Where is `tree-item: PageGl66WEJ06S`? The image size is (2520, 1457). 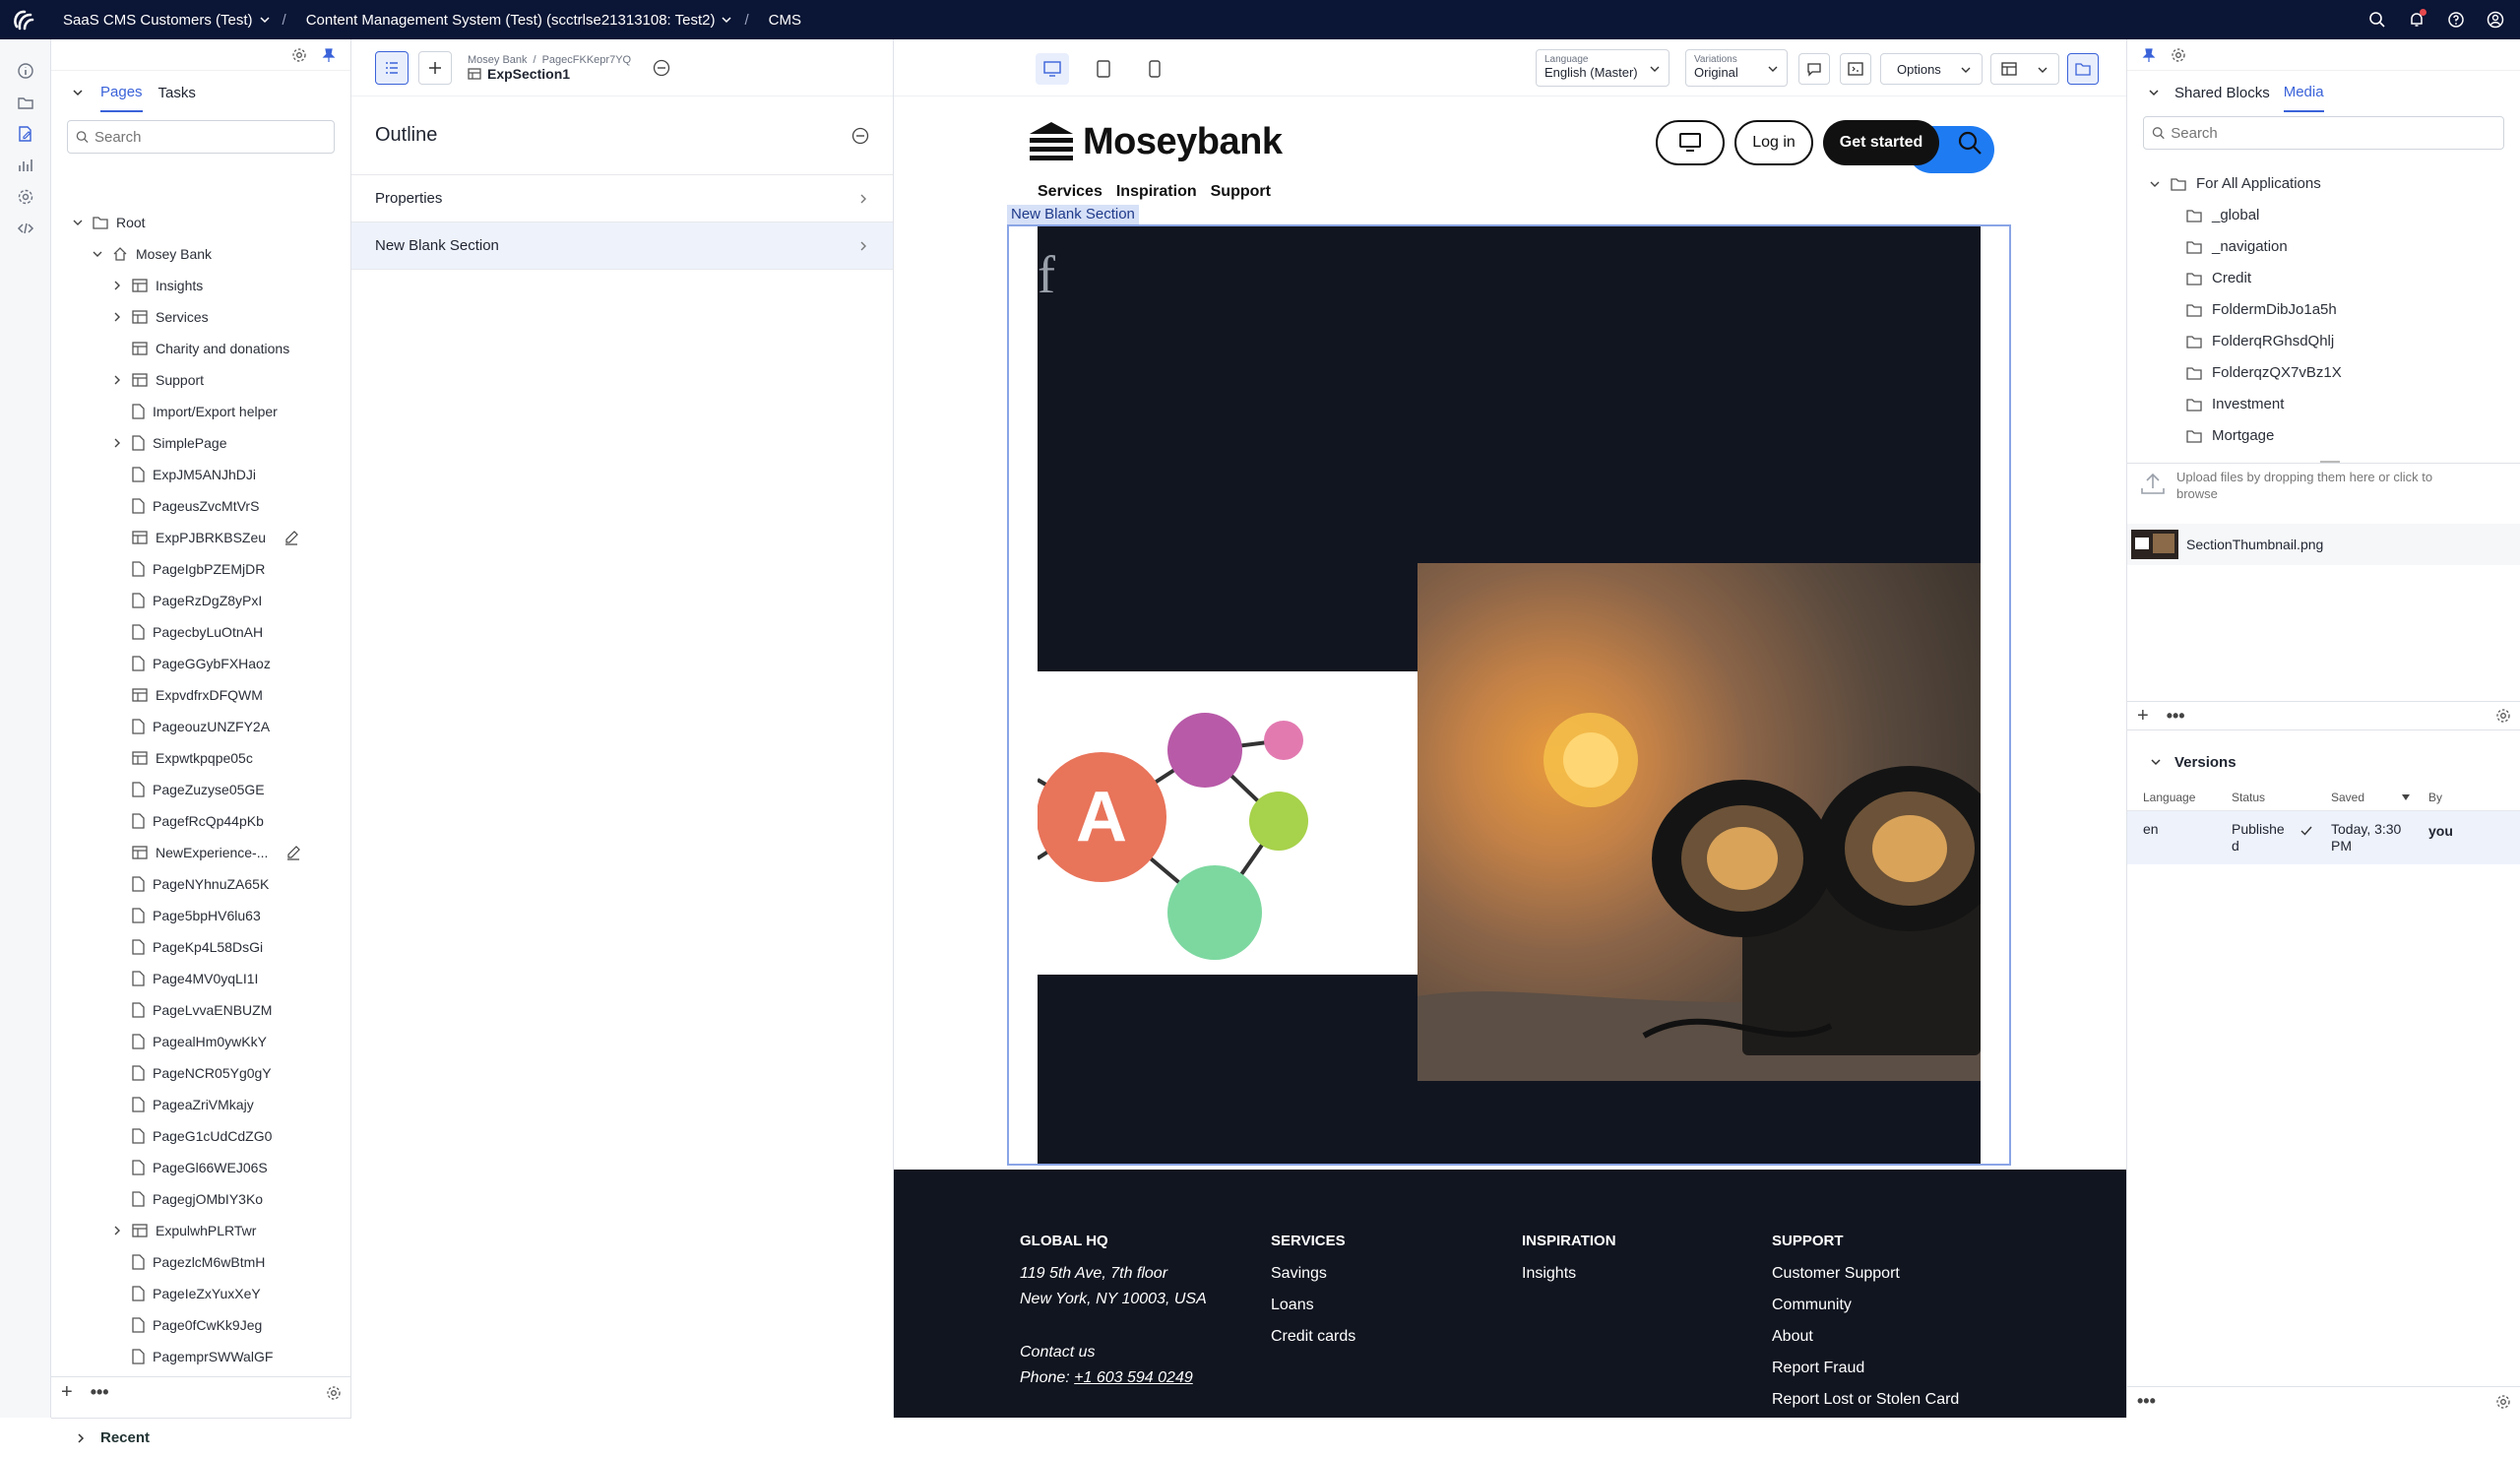 tree-item: PageGl66WEJ06S is located at coordinates (189, 1167).